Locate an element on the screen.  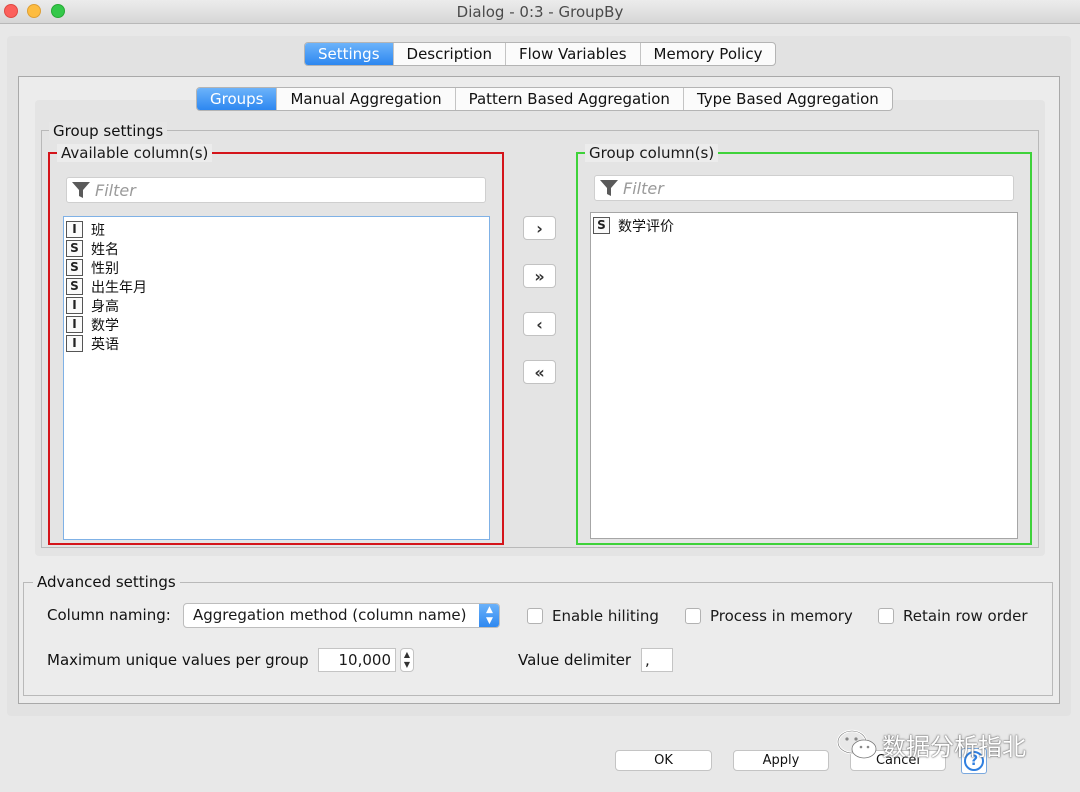
list-item: S 出生年月 is located at coordinates (276, 286).